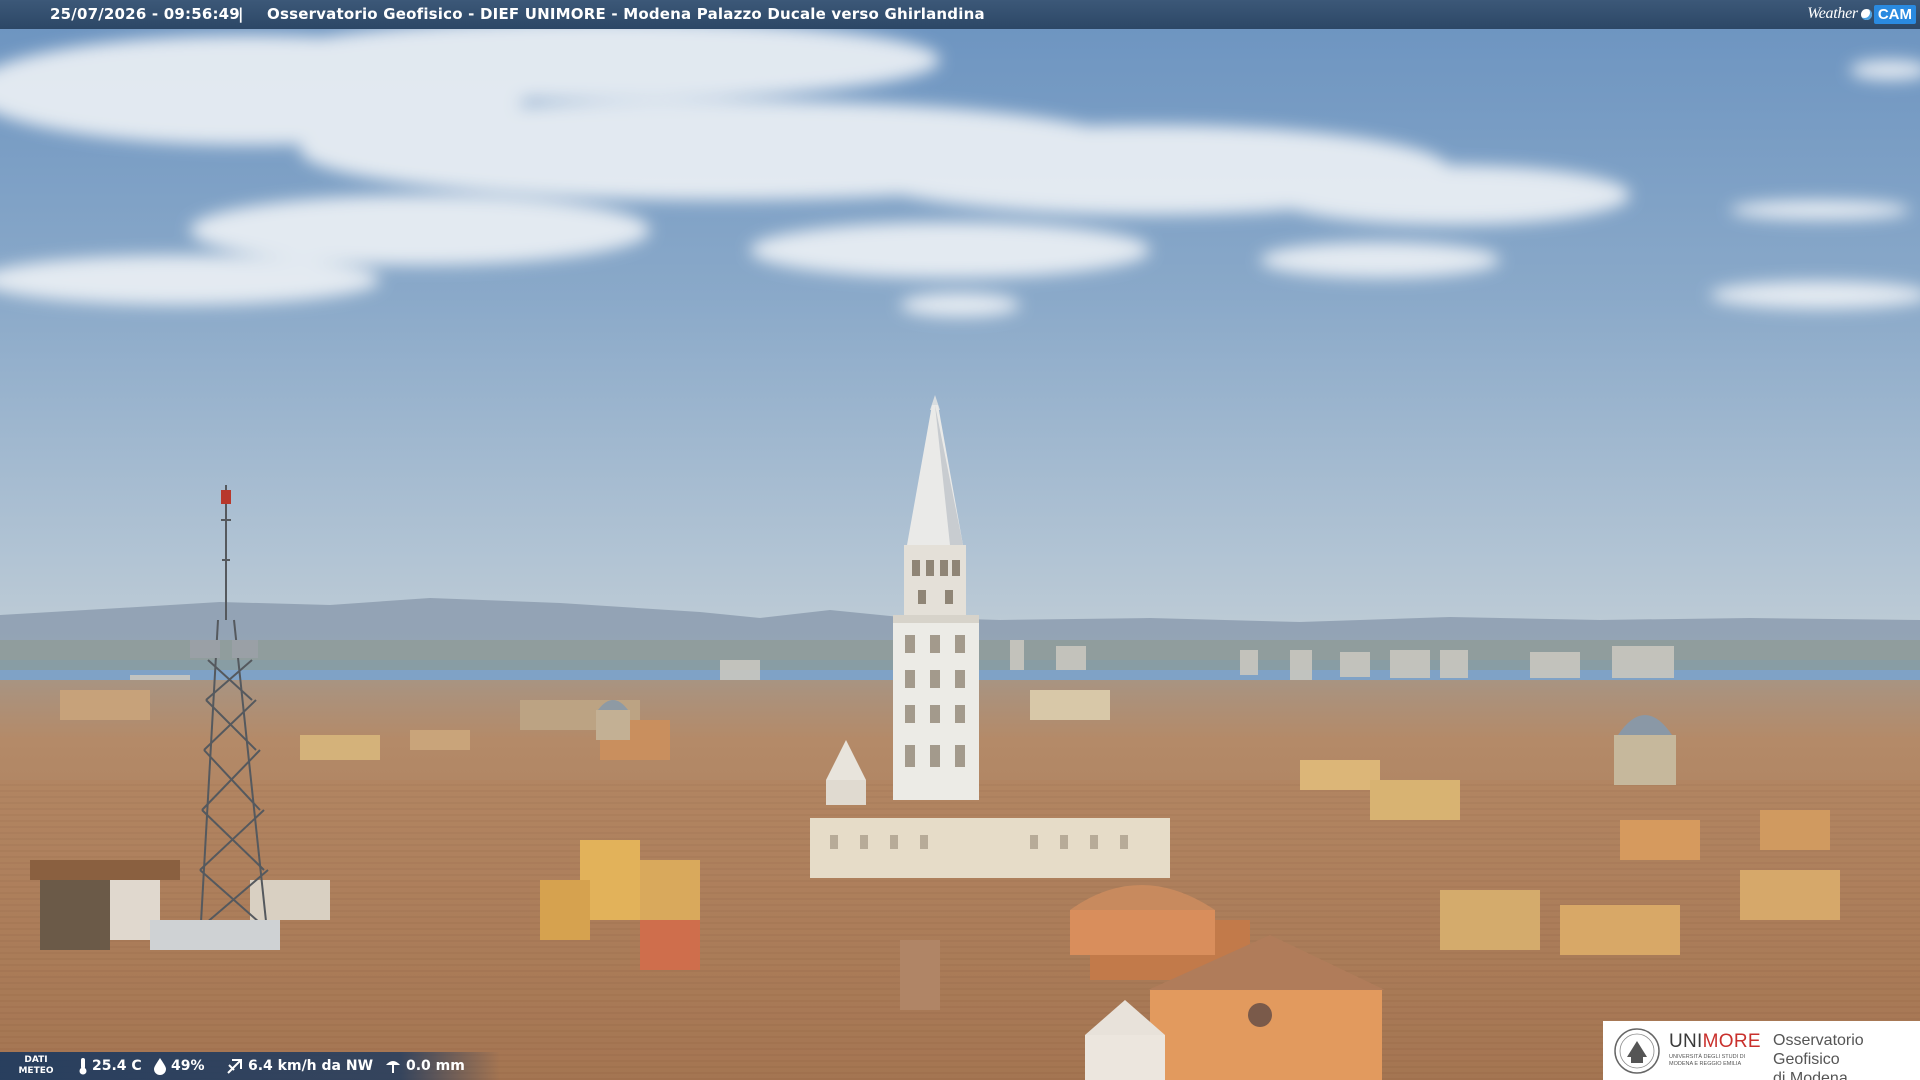  What do you see at coordinates (311, 1066) in the screenshot?
I see `wind-value: 6.4 km/h da NW` at bounding box center [311, 1066].